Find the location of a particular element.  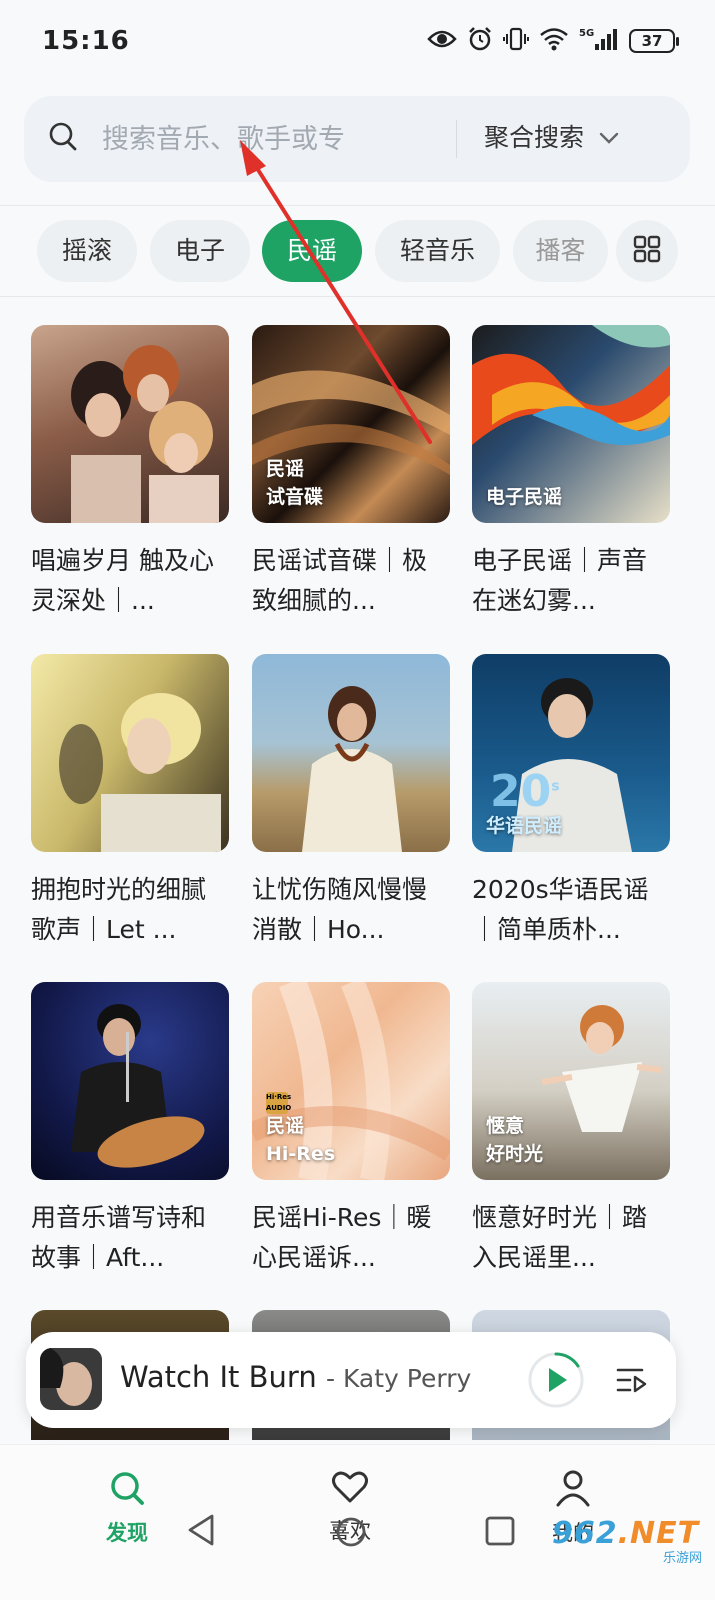

tab-rock: 摇滚 is located at coordinates (87, 251).